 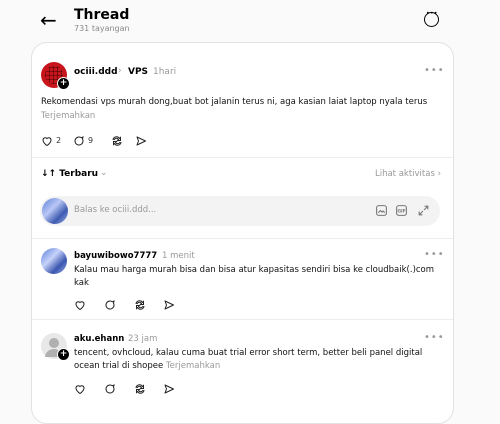 What do you see at coordinates (423, 210) in the screenshot?
I see `expand-icon` at bounding box center [423, 210].